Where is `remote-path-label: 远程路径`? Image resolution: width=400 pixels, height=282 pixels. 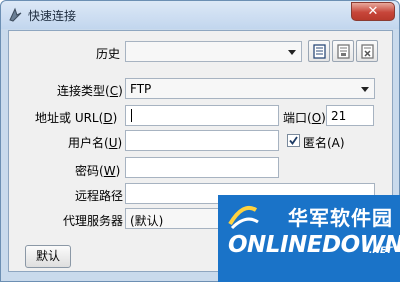
remote-path-label: 远程路径 is located at coordinates (99, 196).